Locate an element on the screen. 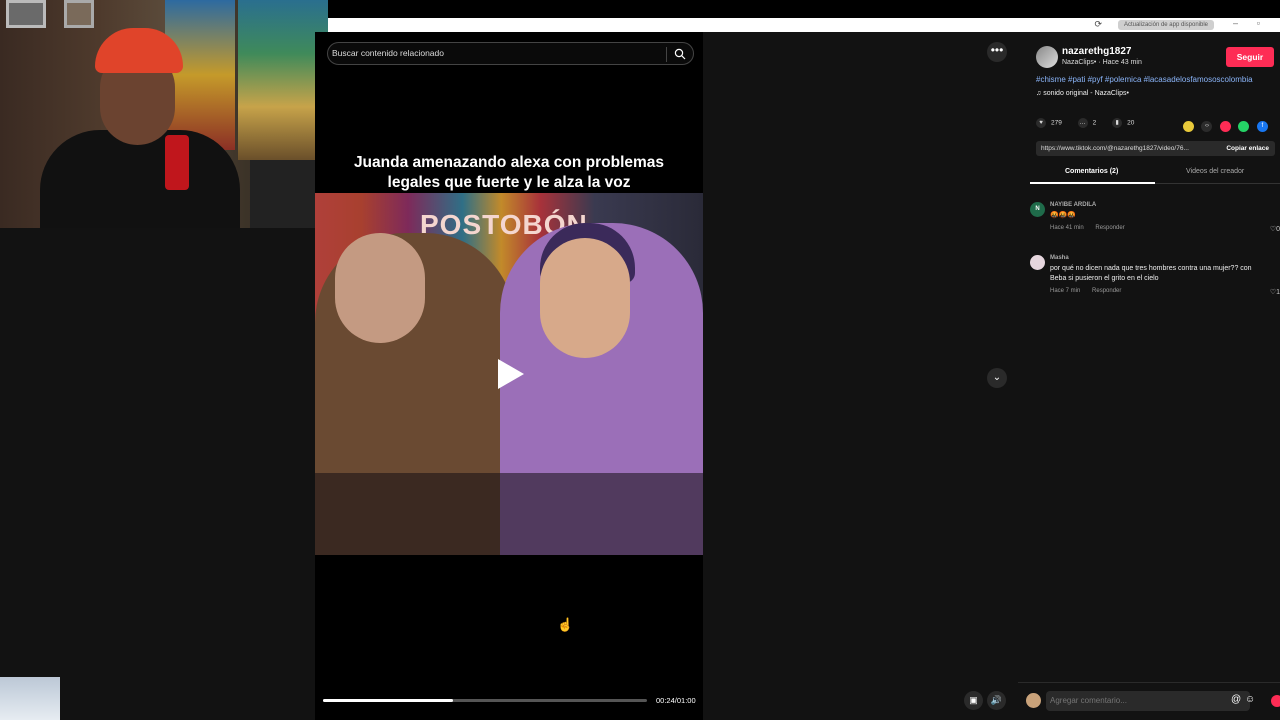 The width and height of the screenshot is (1280, 720). comment-count: 2 is located at coordinates (1094, 123).